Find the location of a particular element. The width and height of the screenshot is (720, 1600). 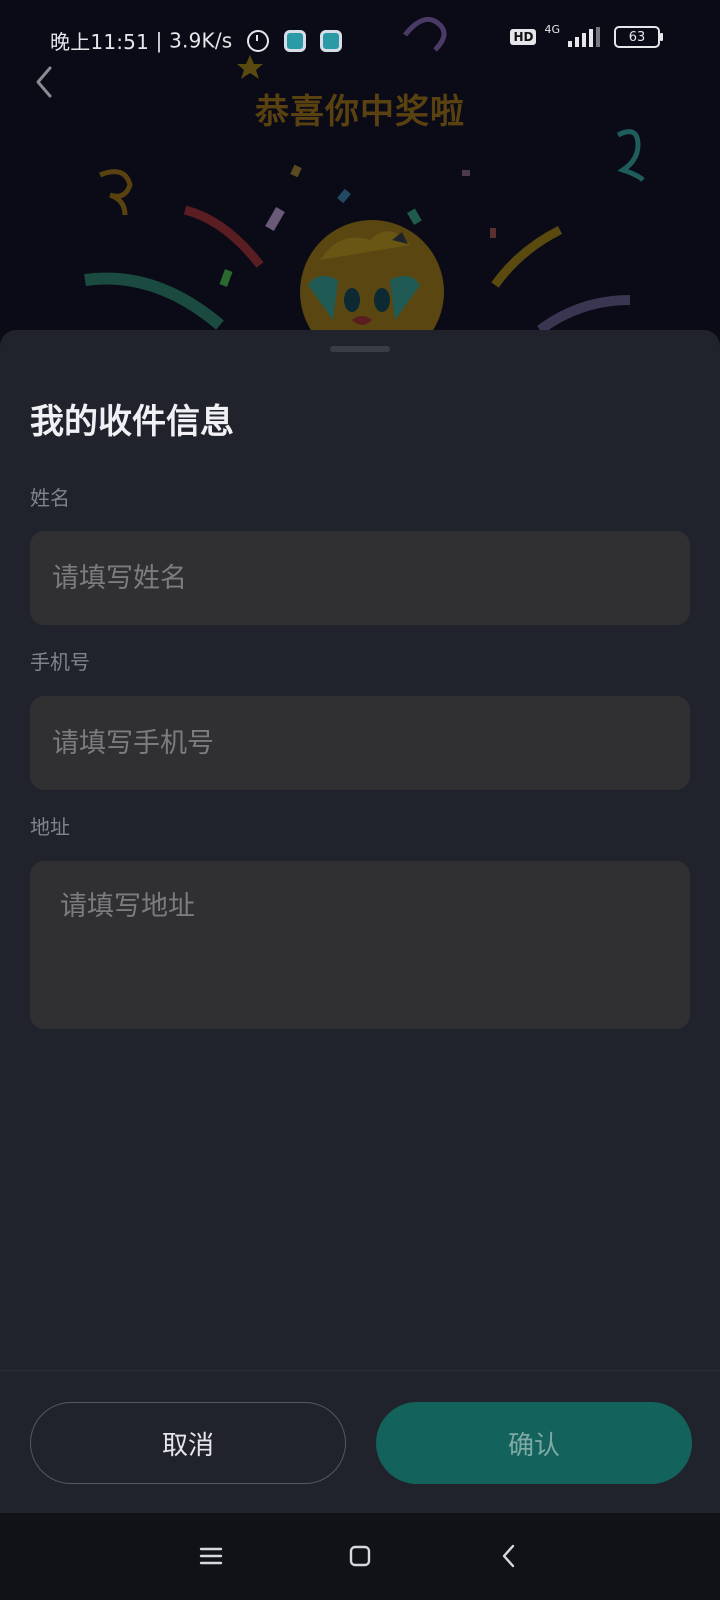

footer-divider is located at coordinates (360, 1370).